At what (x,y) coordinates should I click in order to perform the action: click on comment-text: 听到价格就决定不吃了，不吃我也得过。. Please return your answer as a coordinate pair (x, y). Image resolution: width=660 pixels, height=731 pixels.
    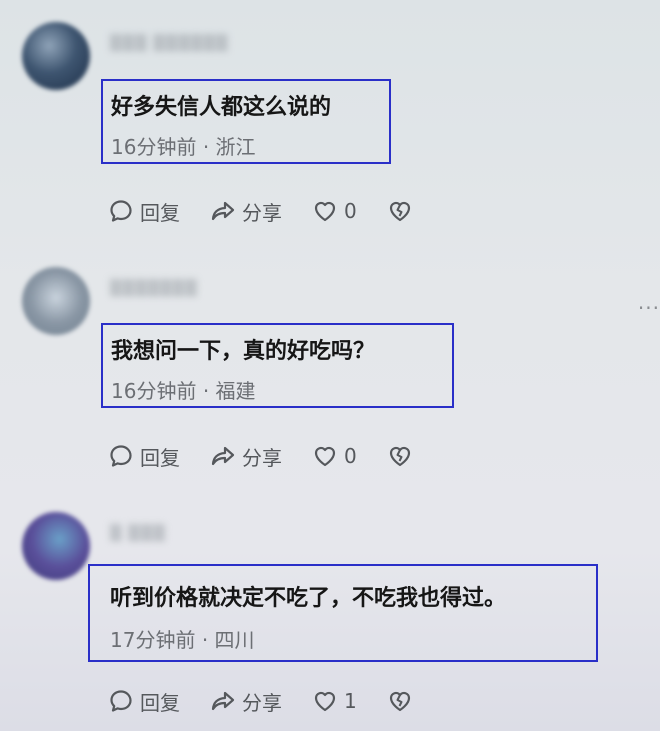
    Looking at the image, I should click on (308, 598).